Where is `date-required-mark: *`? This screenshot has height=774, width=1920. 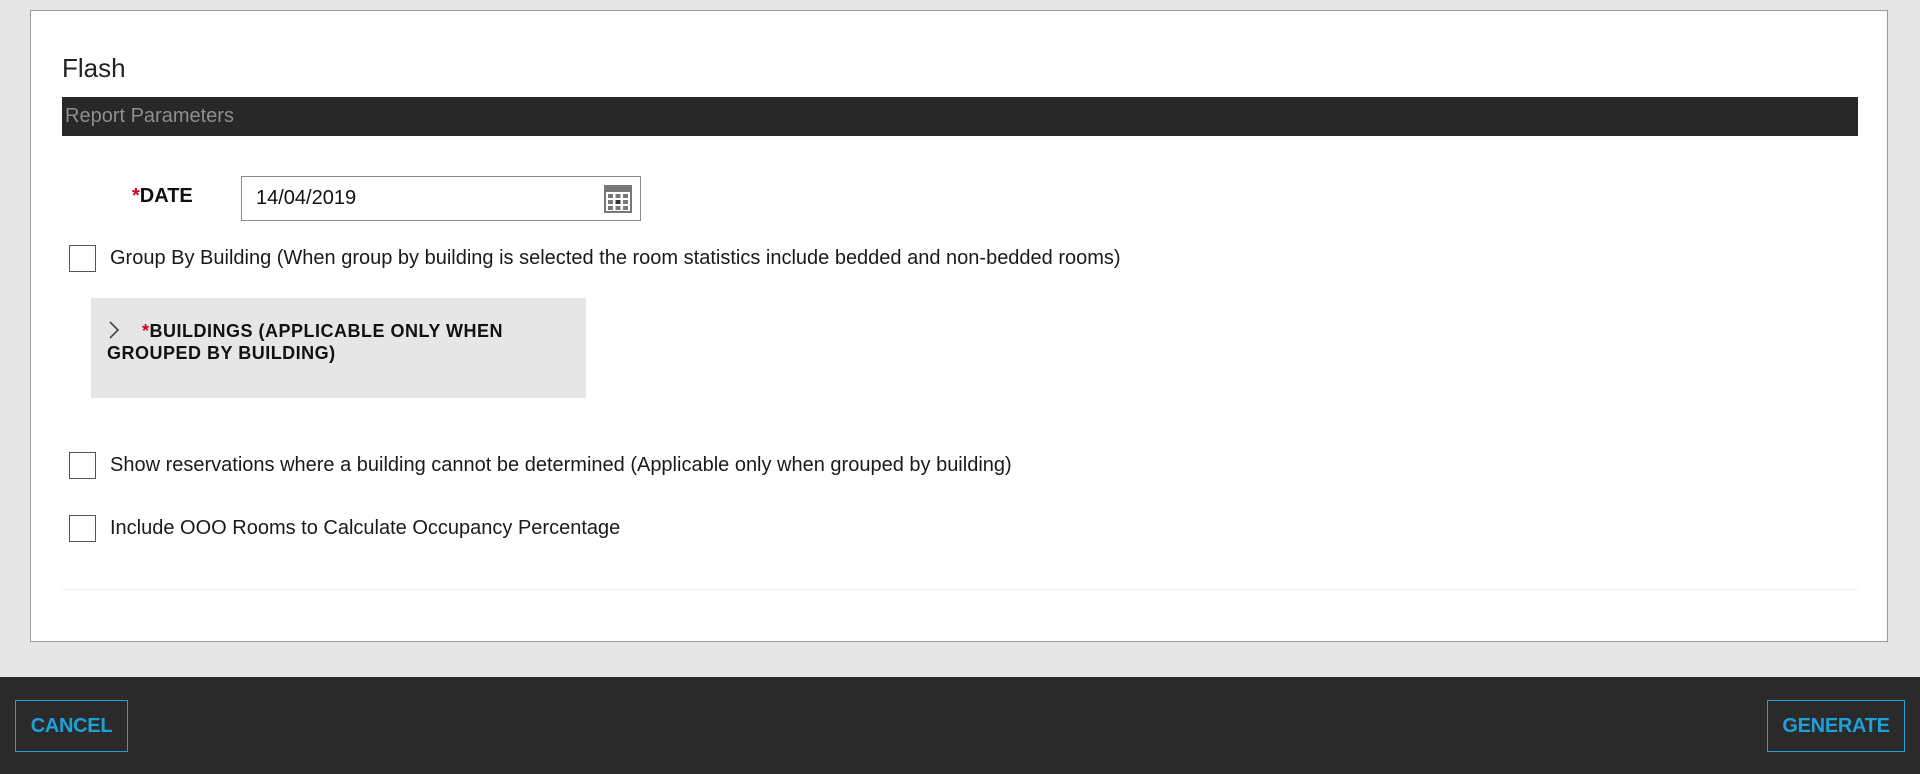 date-required-mark: * is located at coordinates (136, 196).